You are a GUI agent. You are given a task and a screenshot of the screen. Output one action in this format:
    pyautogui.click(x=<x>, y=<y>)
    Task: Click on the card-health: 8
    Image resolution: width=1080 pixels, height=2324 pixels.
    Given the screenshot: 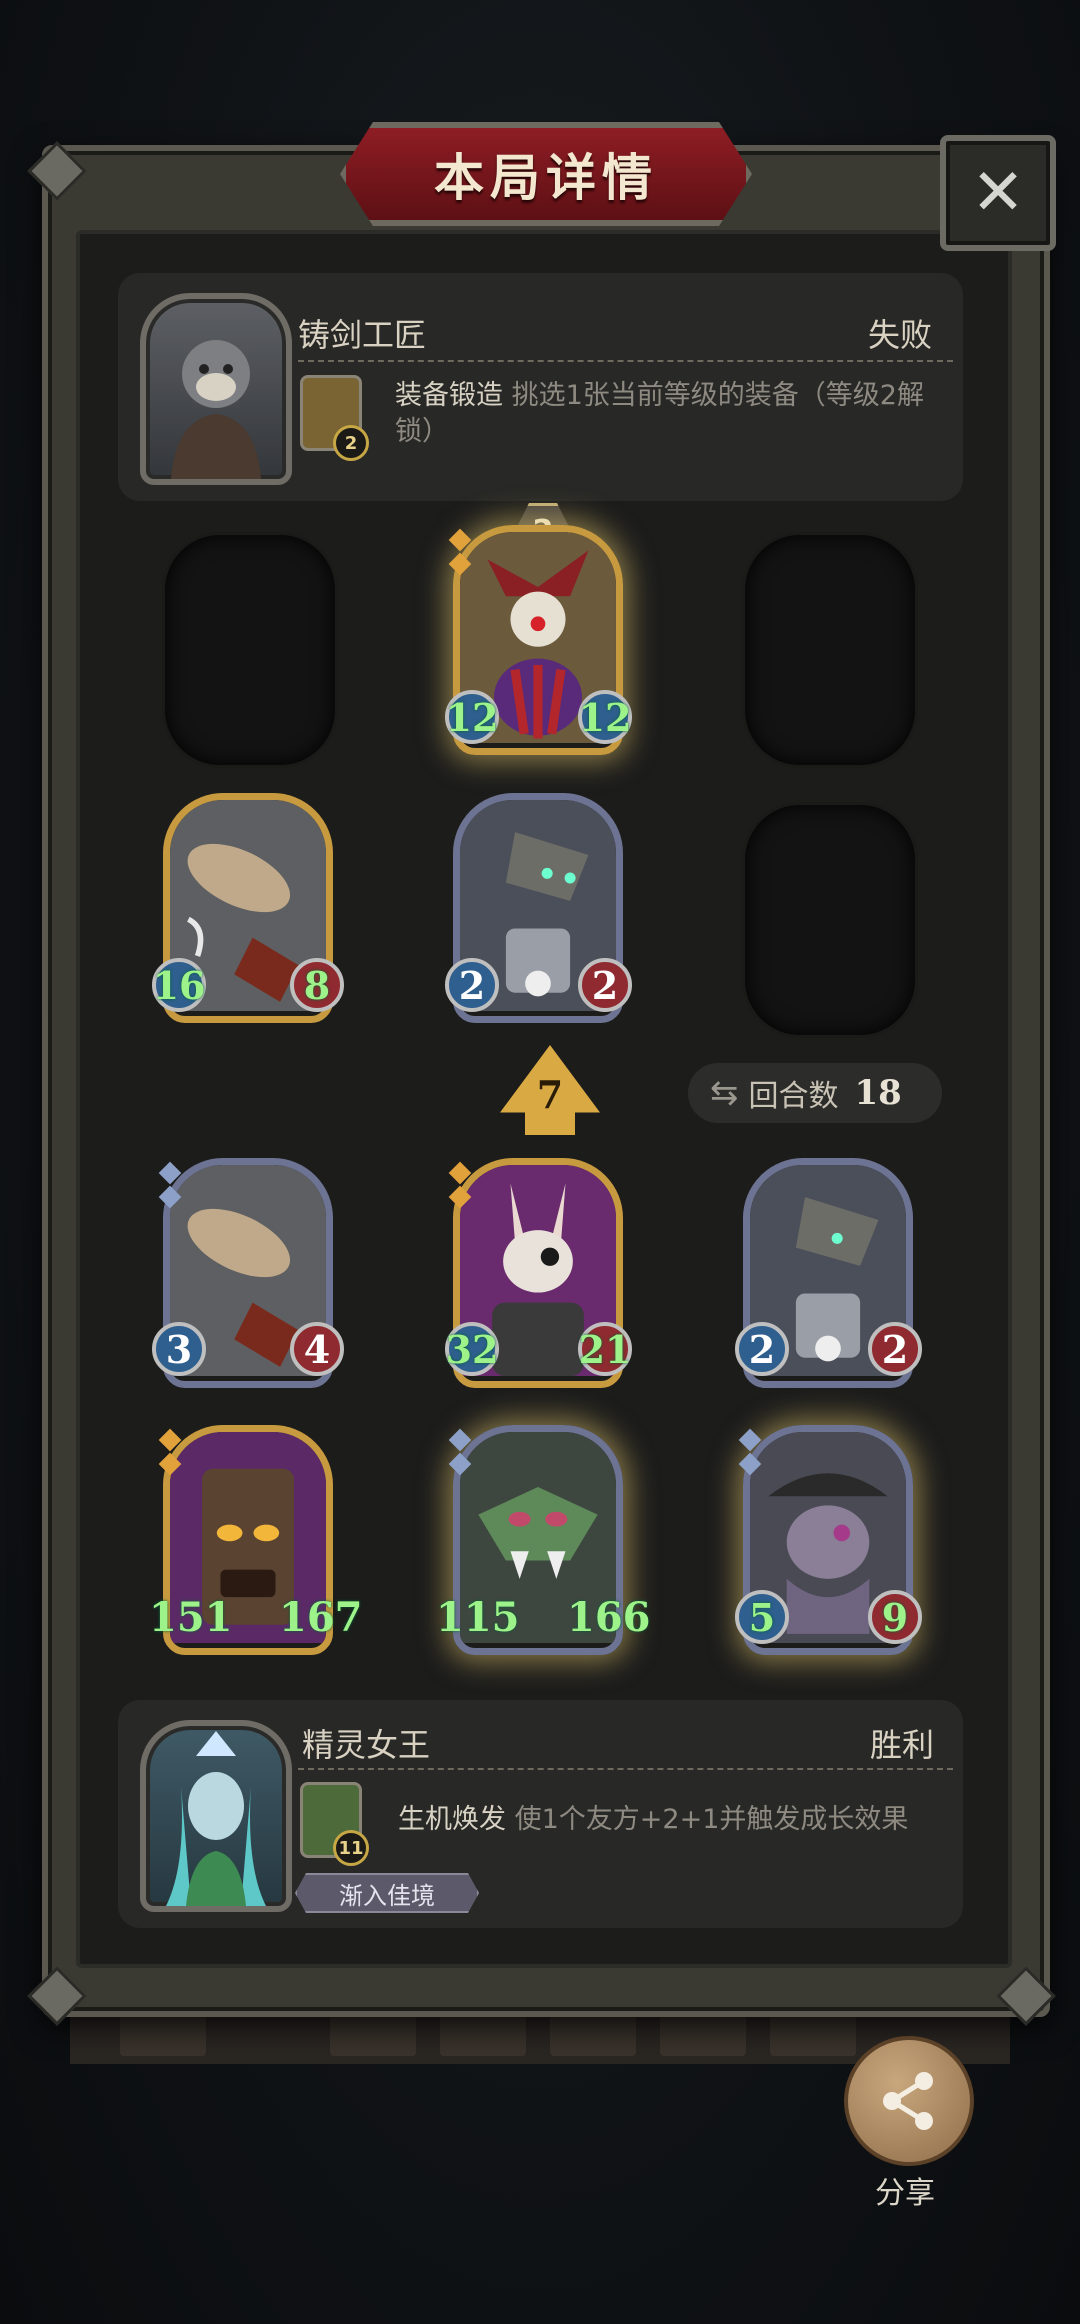 What is the action you would take?
    pyautogui.click(x=317, y=985)
    